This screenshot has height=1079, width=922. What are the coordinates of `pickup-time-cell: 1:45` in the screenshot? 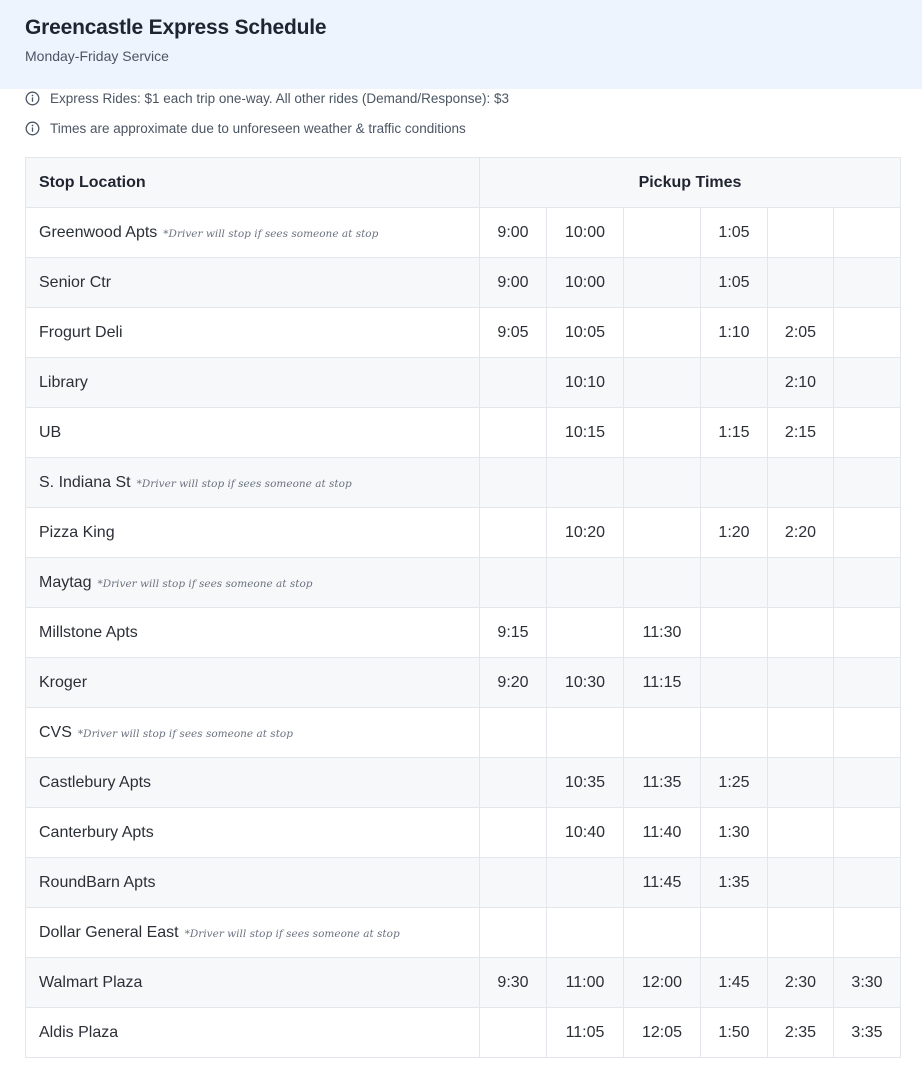 It's located at (734, 982).